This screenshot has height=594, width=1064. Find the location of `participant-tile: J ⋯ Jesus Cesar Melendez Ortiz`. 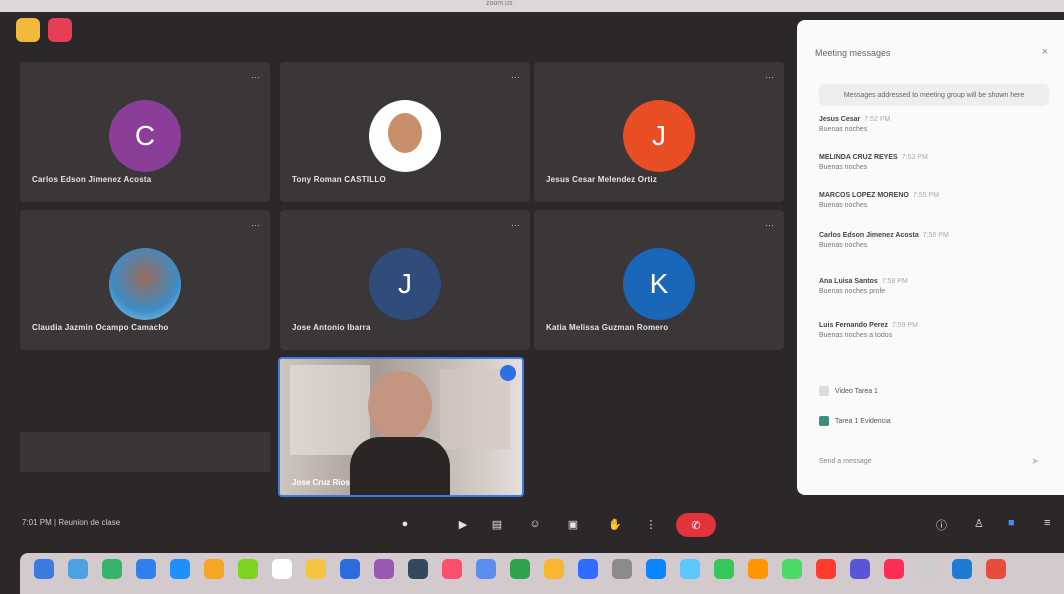

participant-tile: J ⋯ Jesus Cesar Melendez Ortiz is located at coordinates (659, 132).